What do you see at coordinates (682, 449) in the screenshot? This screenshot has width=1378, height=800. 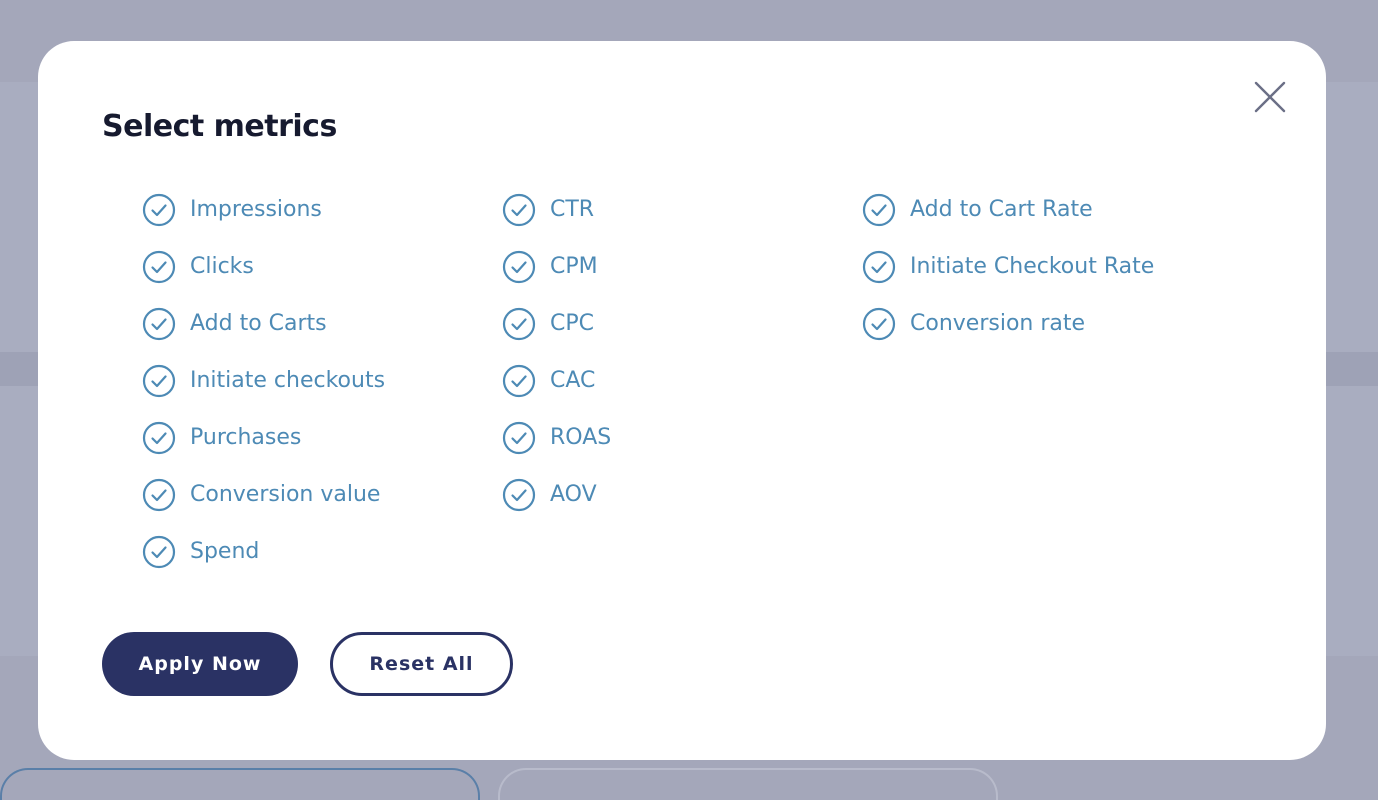 I see `metric-option-roas: ROAS` at bounding box center [682, 449].